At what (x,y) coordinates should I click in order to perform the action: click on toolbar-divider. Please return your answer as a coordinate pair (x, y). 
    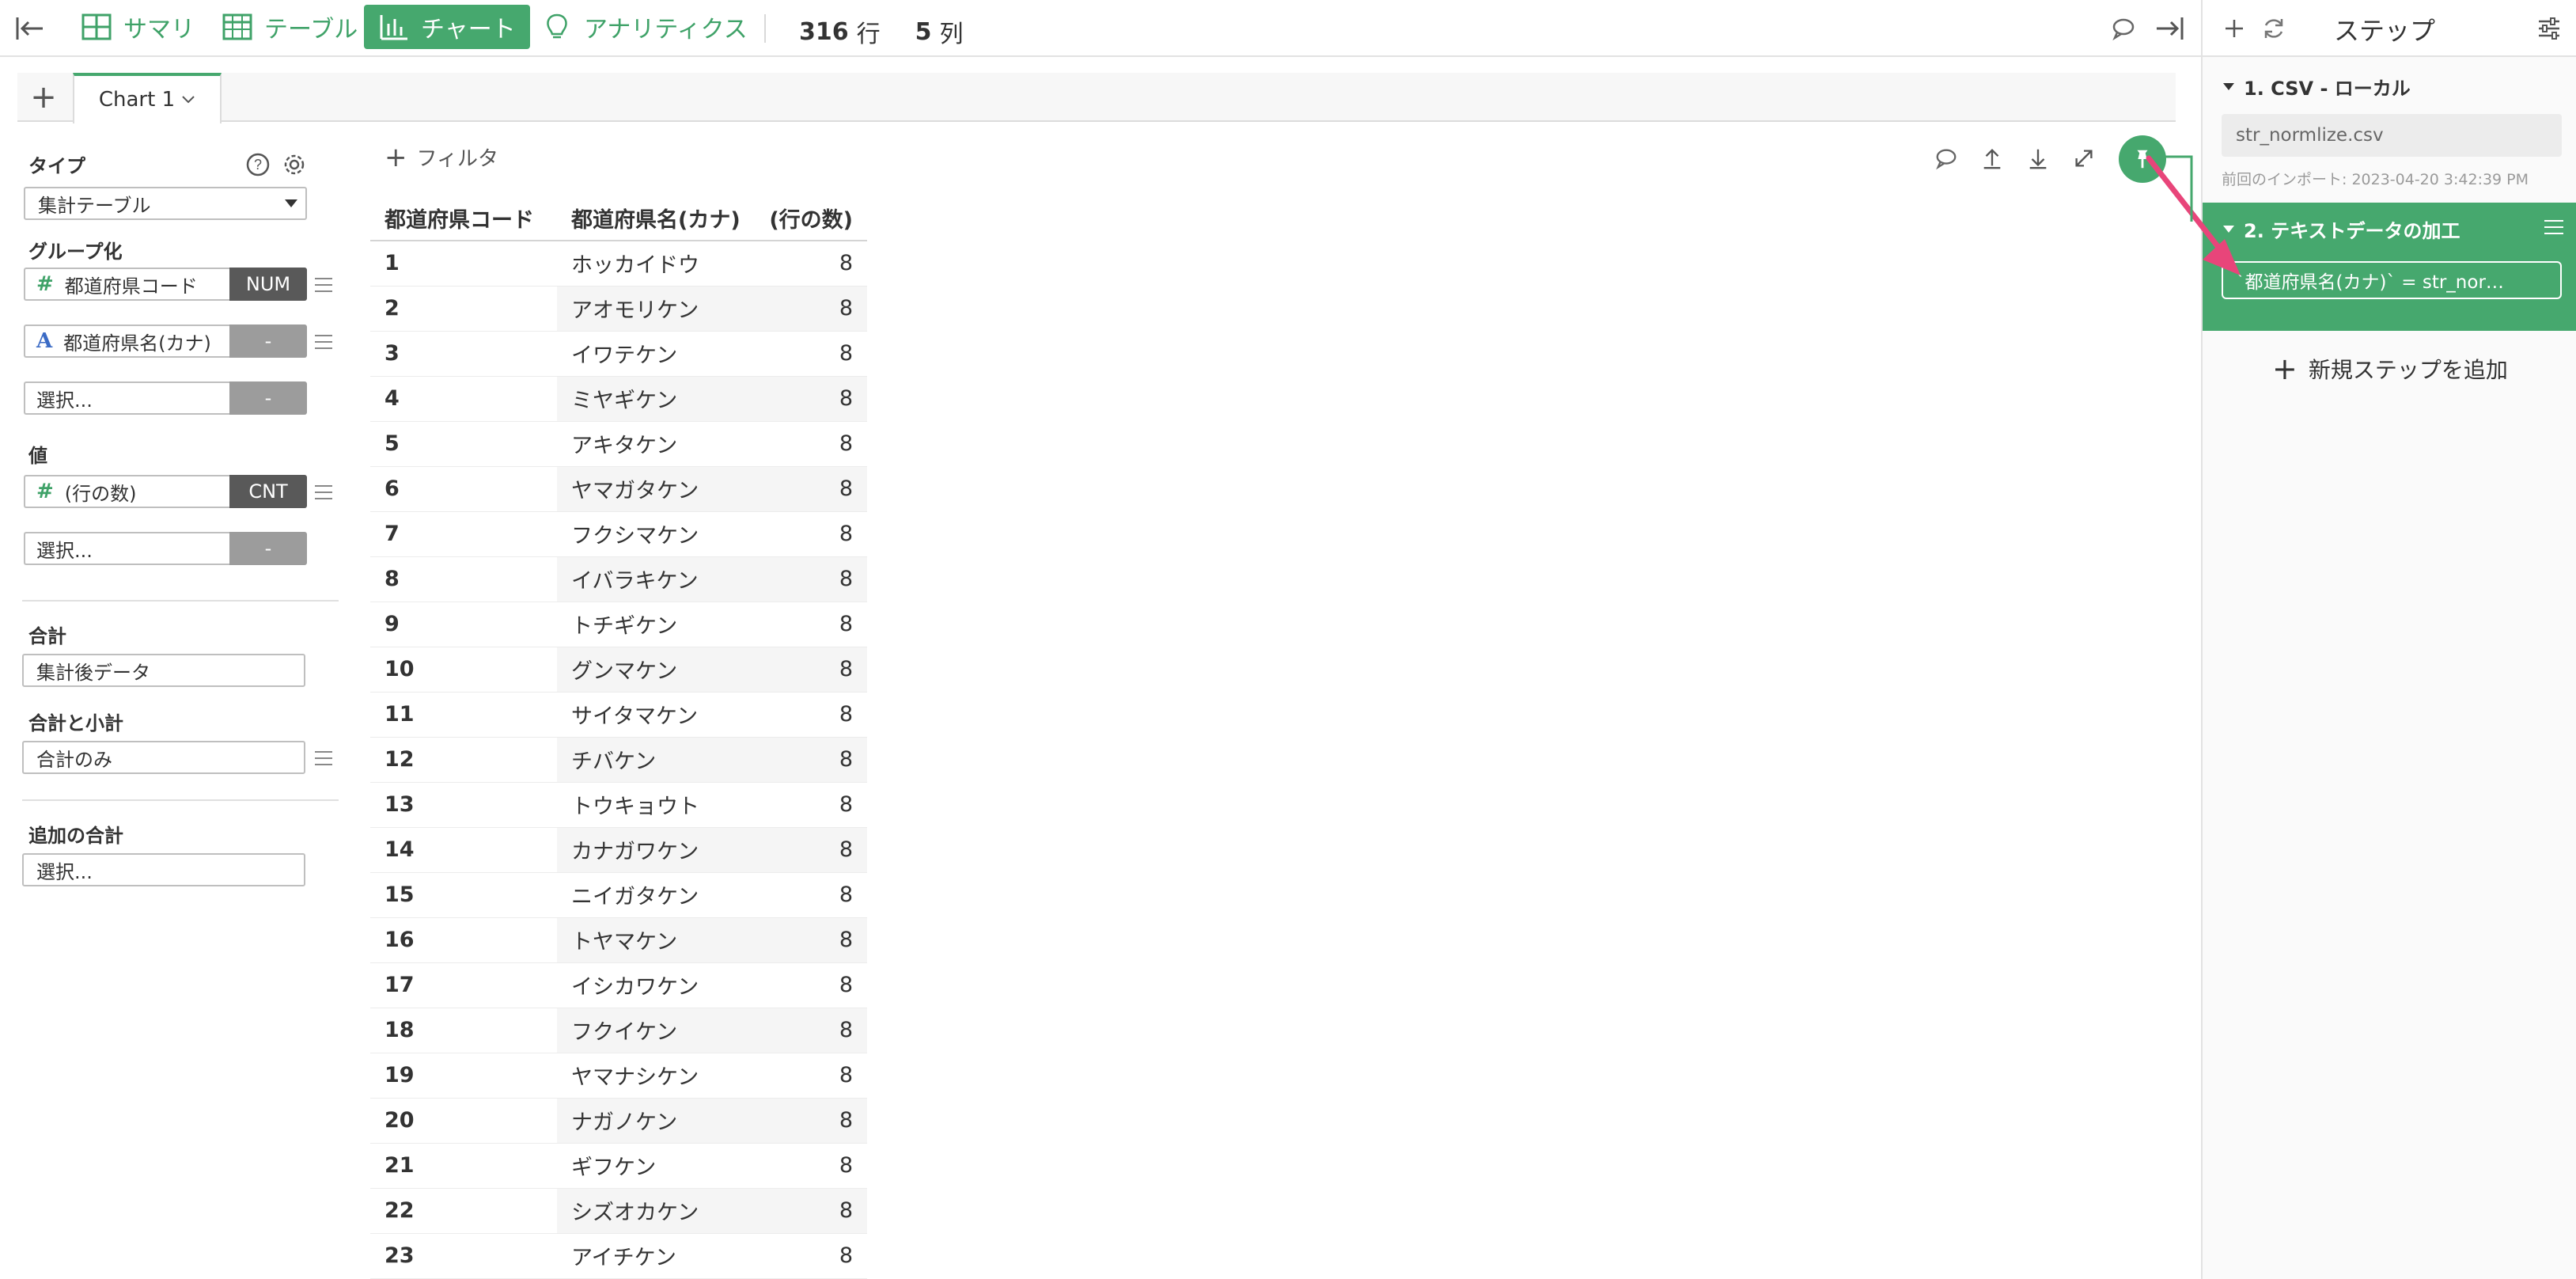
    Looking at the image, I should click on (765, 28).